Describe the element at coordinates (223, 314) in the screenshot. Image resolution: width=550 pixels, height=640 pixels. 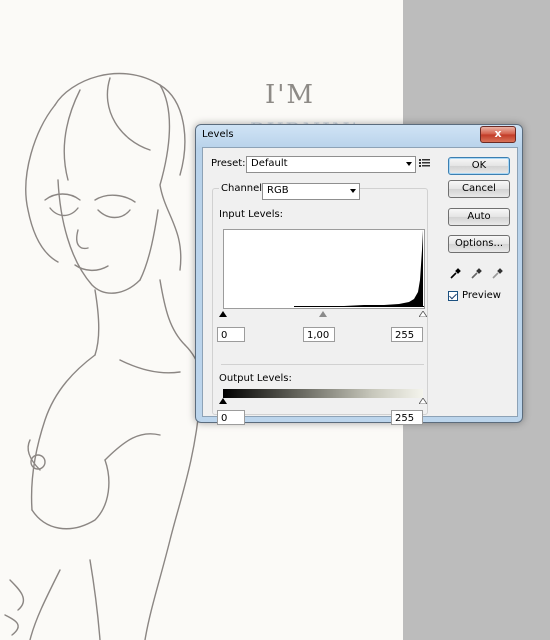
I see `input-black-point-handle` at that location.